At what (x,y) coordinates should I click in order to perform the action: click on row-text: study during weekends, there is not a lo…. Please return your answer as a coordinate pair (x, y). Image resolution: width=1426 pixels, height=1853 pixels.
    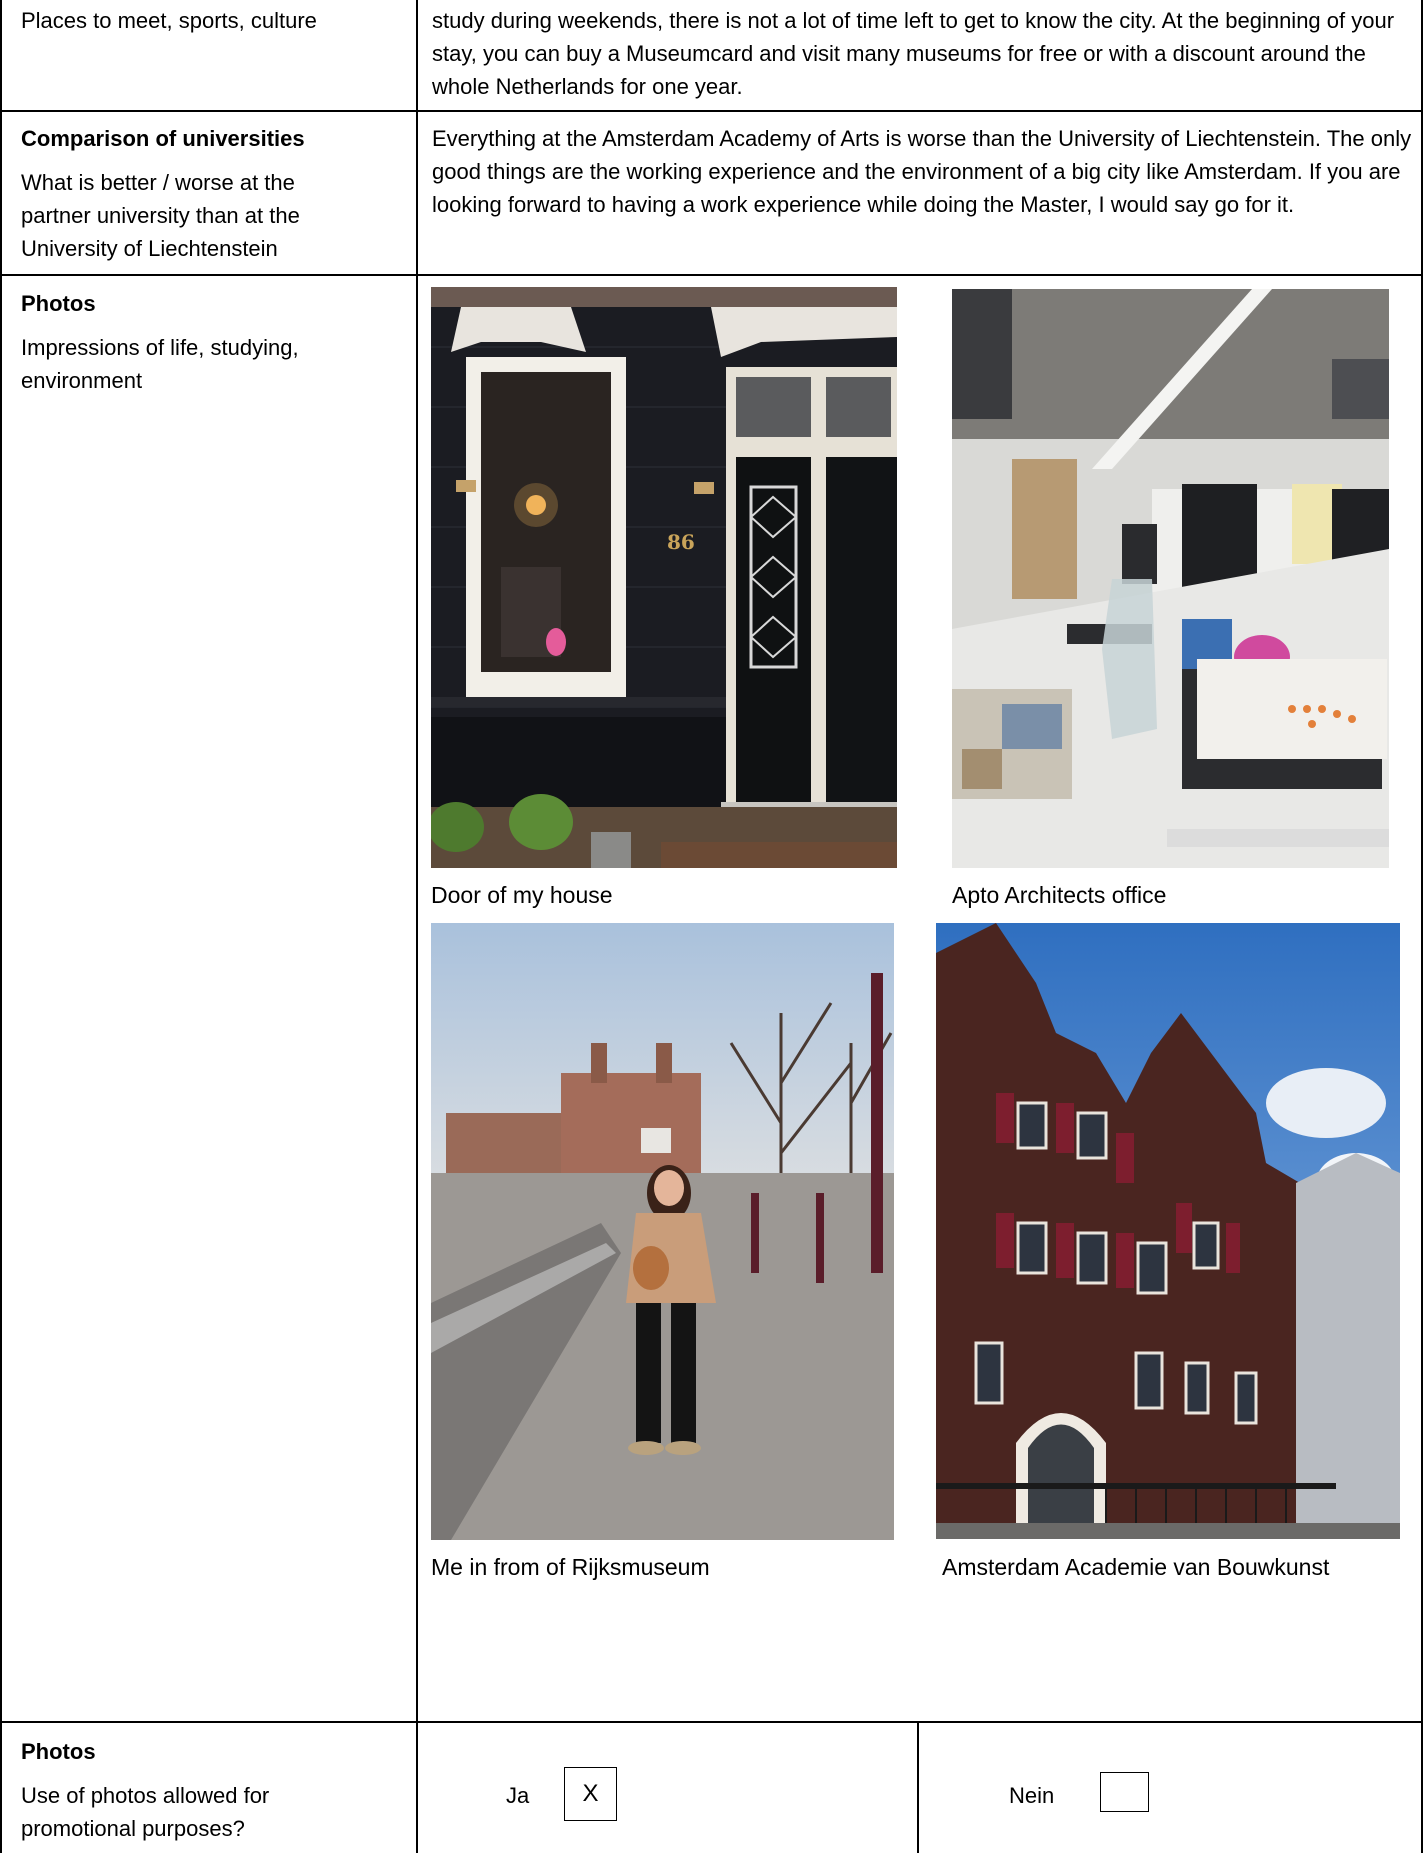
    Looking at the image, I should click on (913, 53).